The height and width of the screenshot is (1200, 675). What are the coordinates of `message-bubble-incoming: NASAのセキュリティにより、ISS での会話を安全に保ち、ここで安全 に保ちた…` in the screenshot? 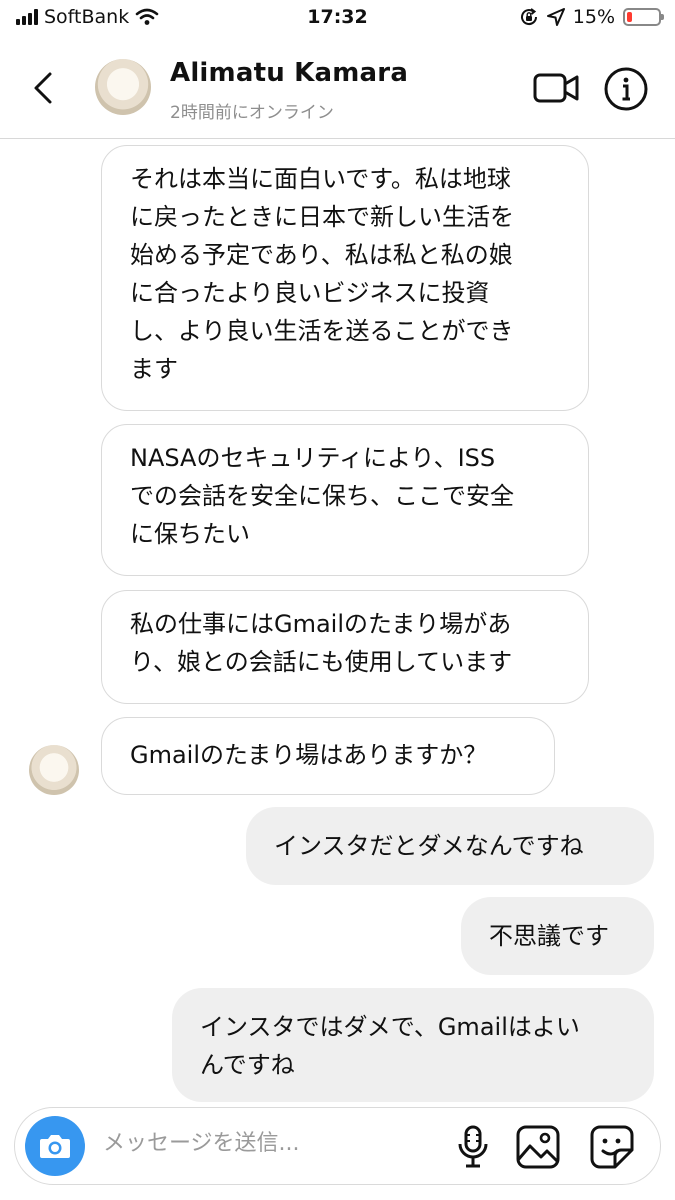 It's located at (345, 500).